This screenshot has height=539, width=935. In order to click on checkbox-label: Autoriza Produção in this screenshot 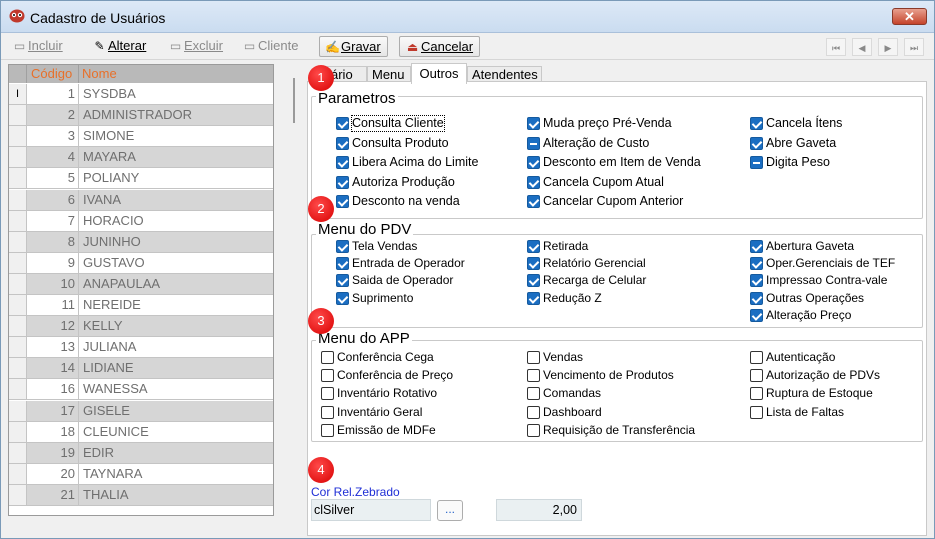, I will do `click(403, 181)`.